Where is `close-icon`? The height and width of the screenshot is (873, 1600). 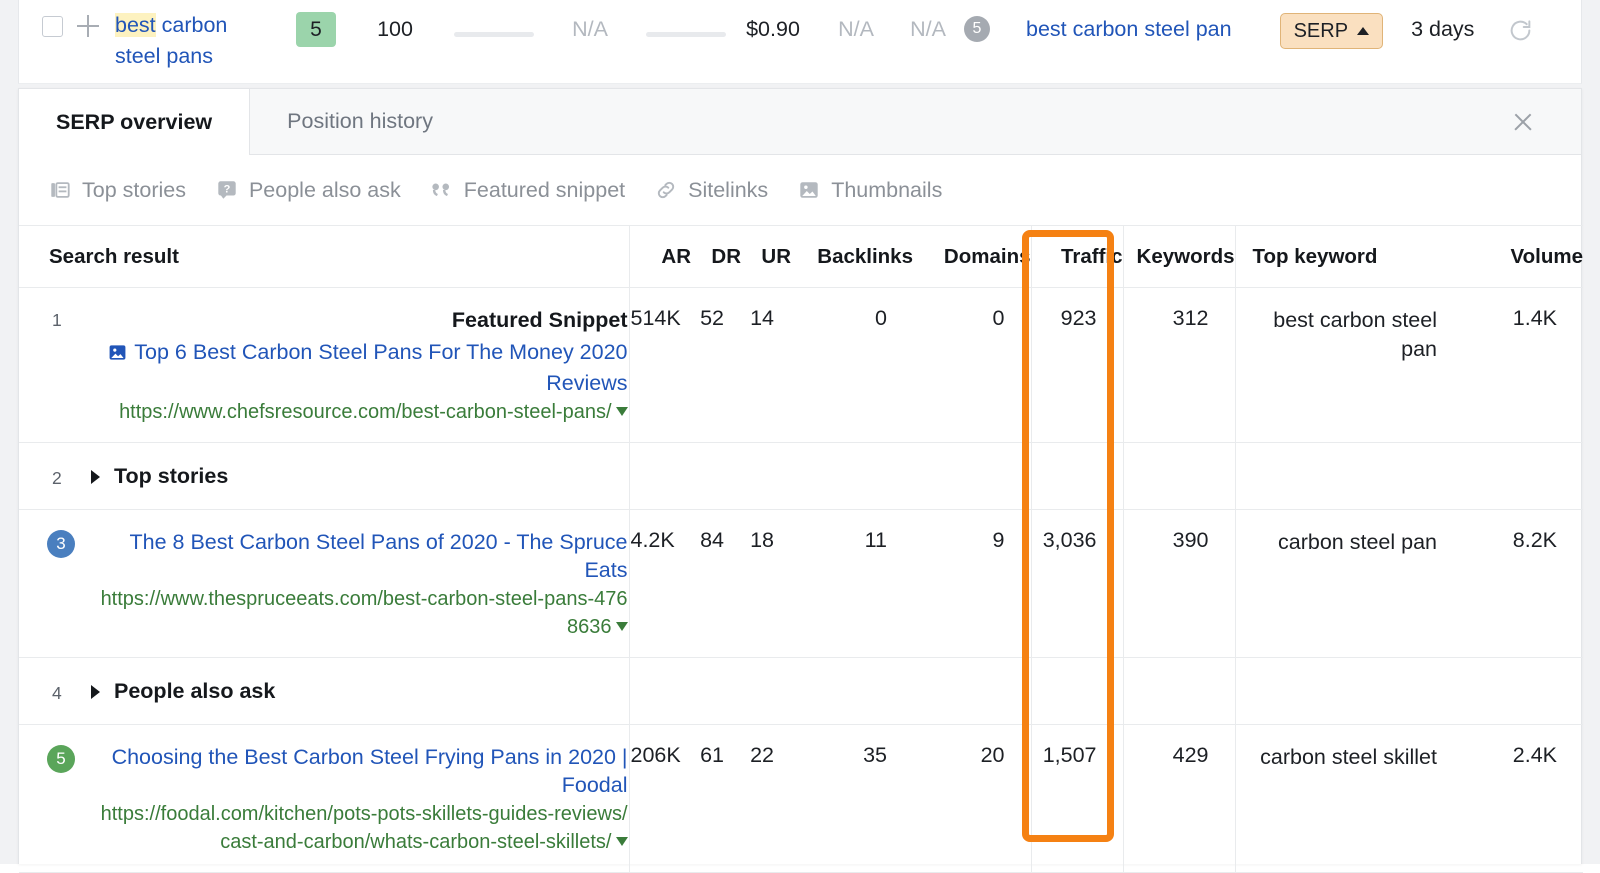 close-icon is located at coordinates (1523, 122).